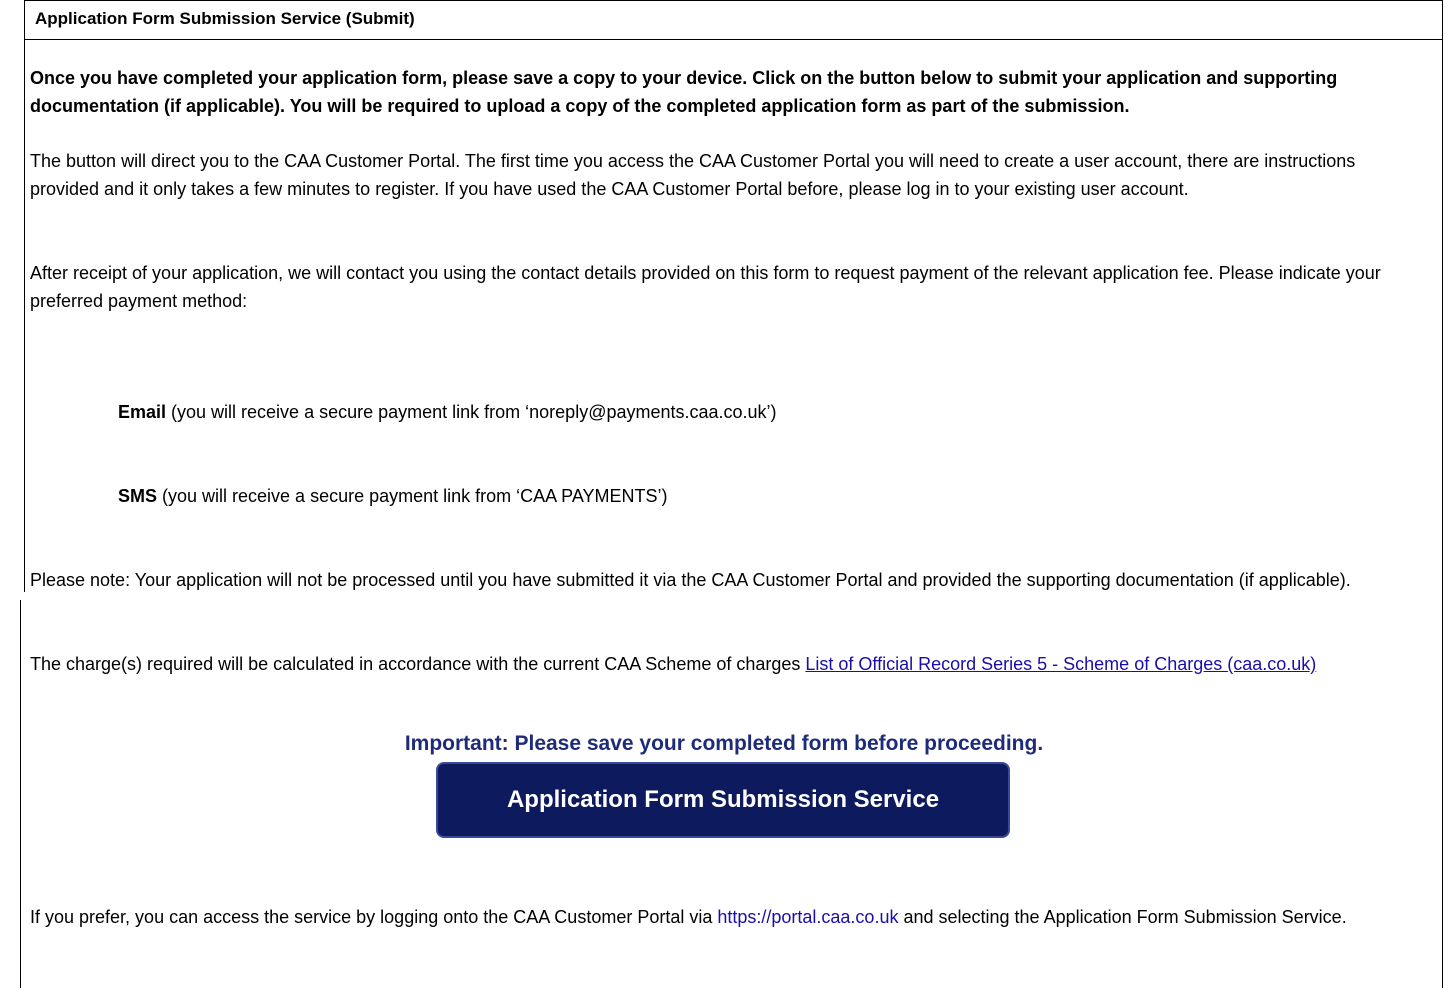  What do you see at coordinates (1442, 494) in the screenshot?
I see `right-border` at bounding box center [1442, 494].